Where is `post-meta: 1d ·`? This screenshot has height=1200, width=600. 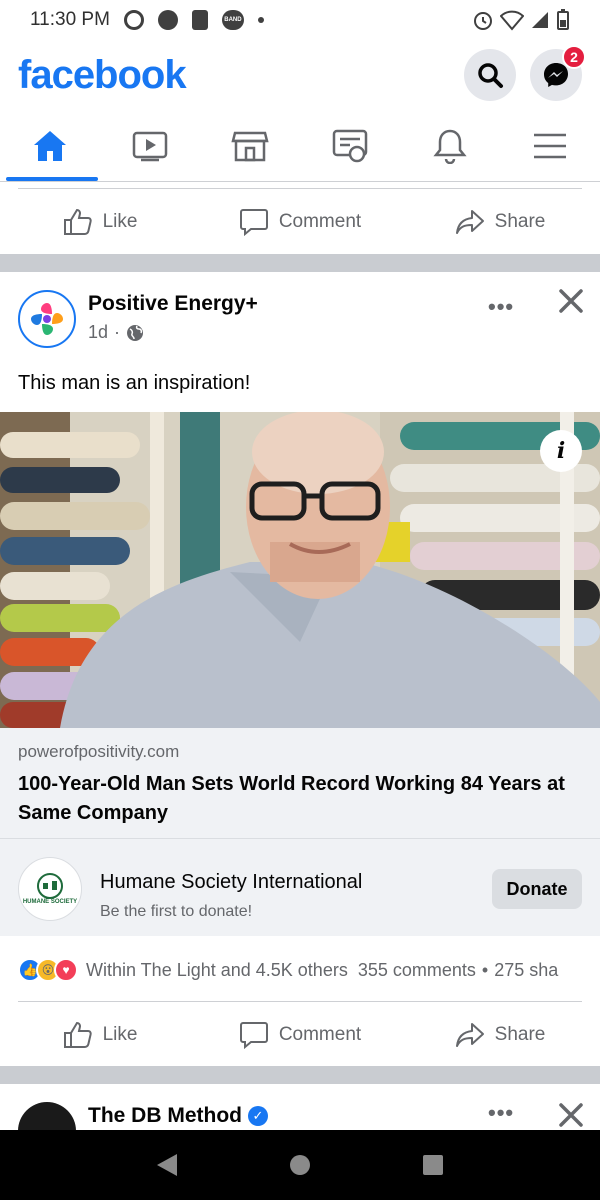
post-meta: 1d · is located at coordinates (116, 332).